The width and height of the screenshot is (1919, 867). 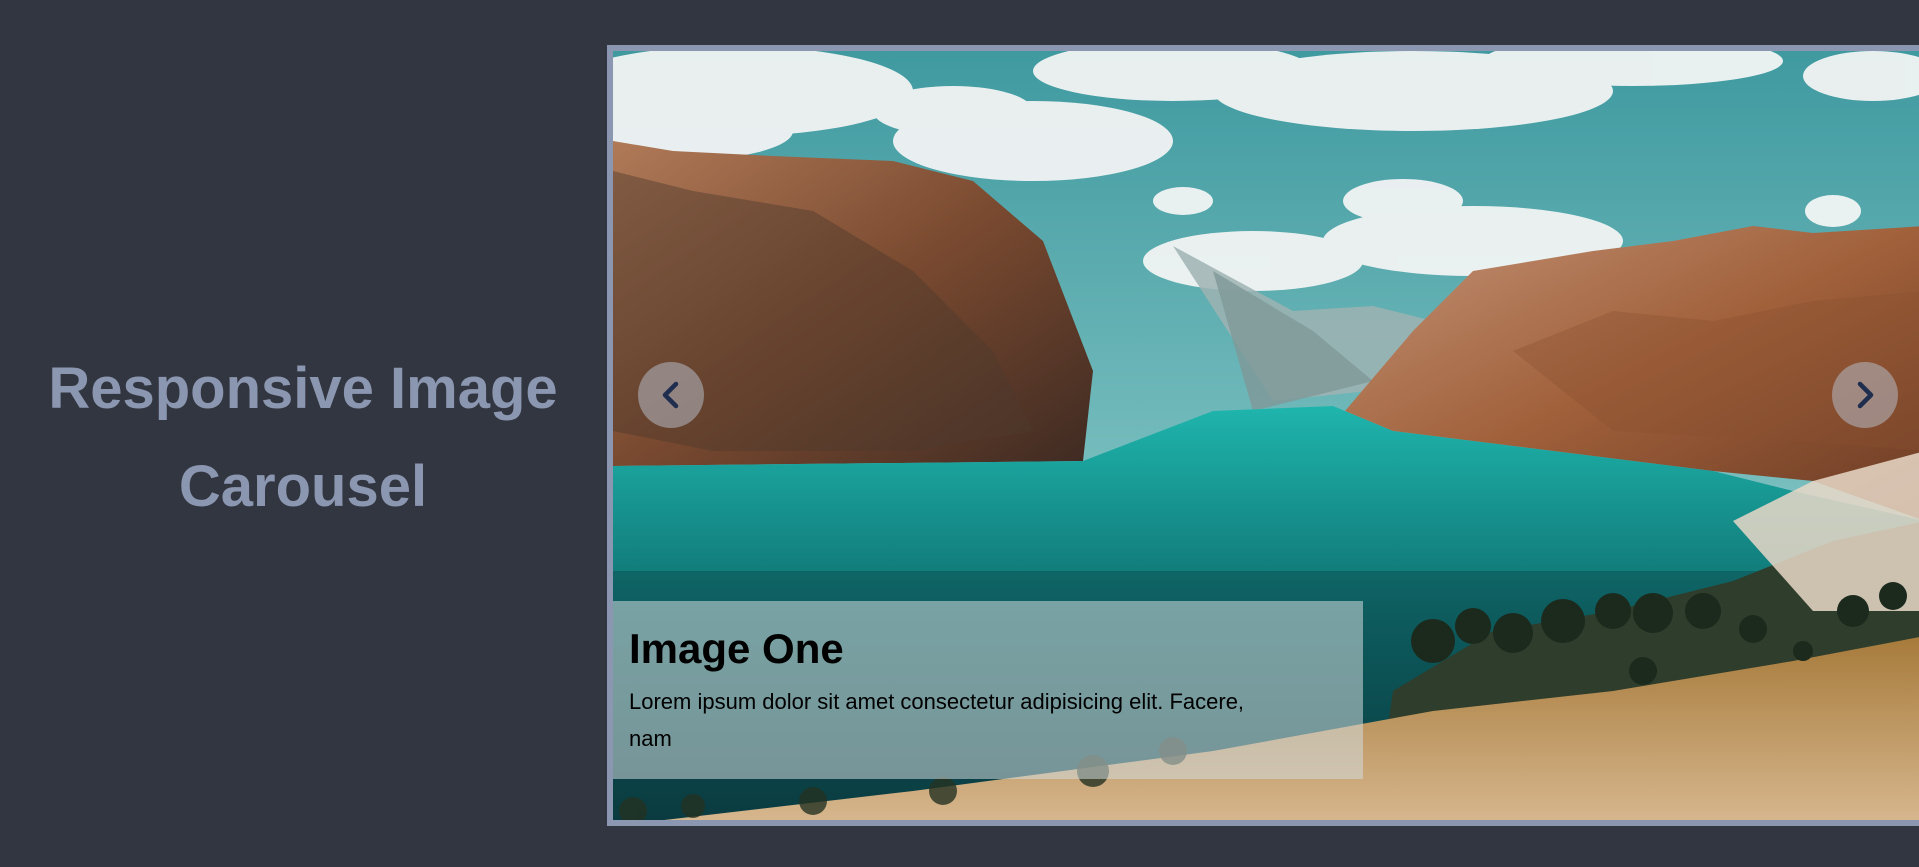 I want to click on previous-slide-button, so click(x=671, y=395).